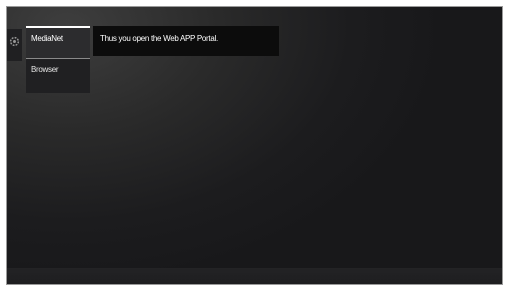  I want to click on menu-item-label: MediaNet, so click(47, 38).